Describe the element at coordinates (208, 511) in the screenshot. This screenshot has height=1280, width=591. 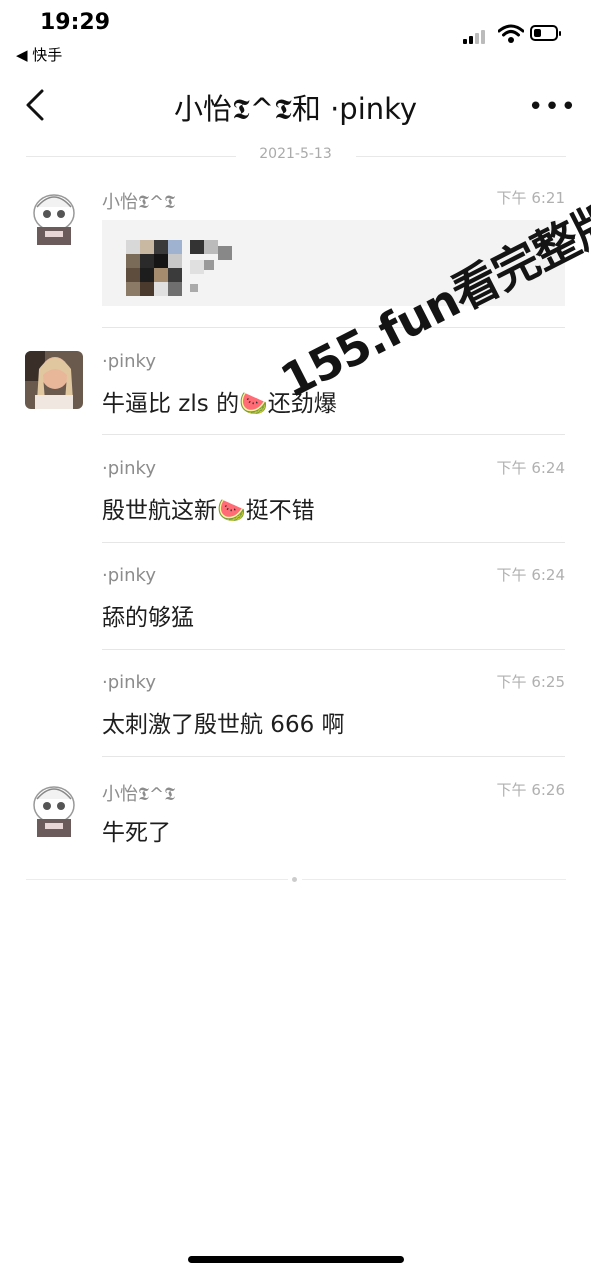
I see `message-text: 殷世航这新🍉挺不错` at that location.